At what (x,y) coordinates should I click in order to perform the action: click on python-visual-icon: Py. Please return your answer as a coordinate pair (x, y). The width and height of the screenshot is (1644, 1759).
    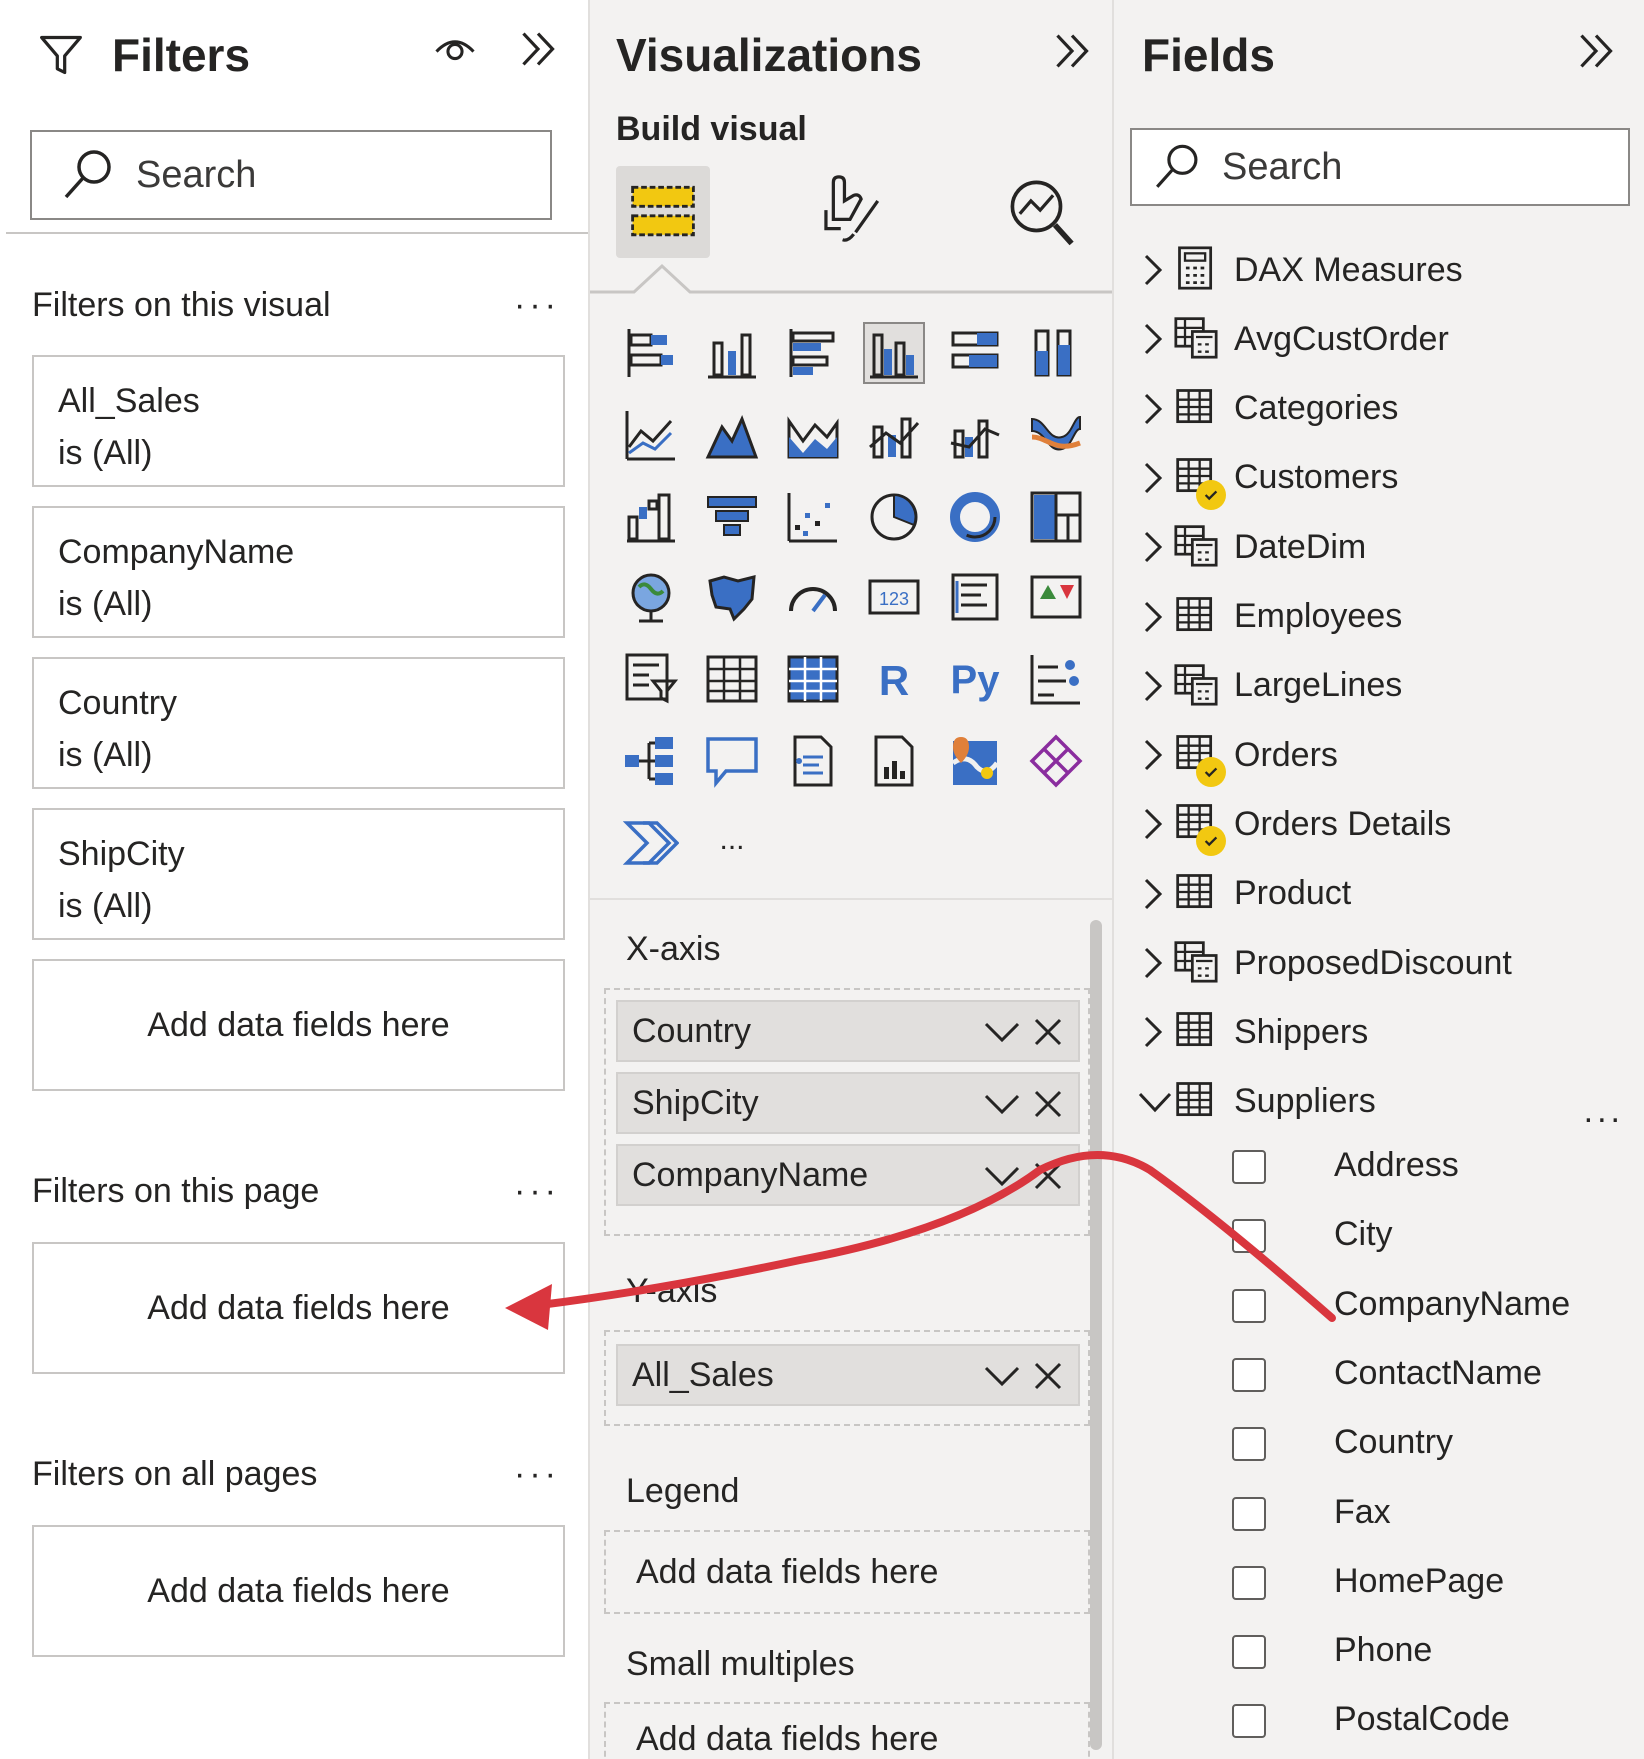
    Looking at the image, I should click on (975, 679).